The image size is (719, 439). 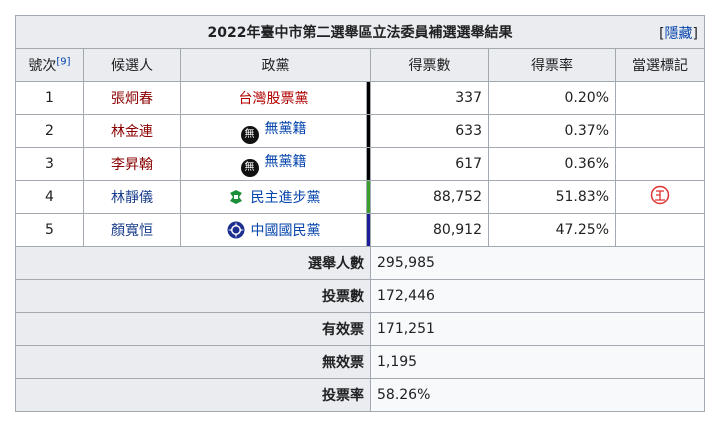 I want to click on cell-number: 1, so click(x=49, y=98).